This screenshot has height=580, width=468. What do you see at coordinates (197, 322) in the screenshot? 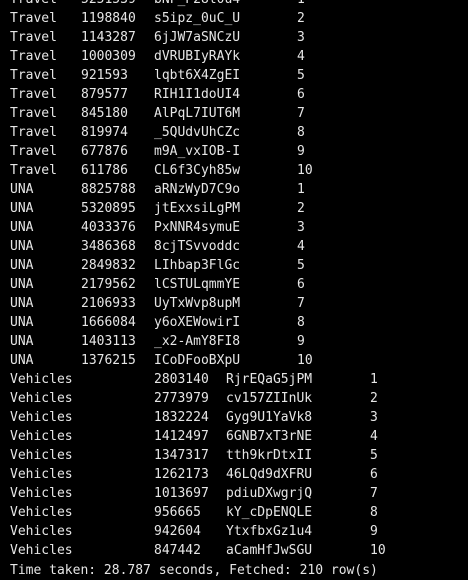
I see `video-id-cell: y6oXEWowirI` at bounding box center [197, 322].